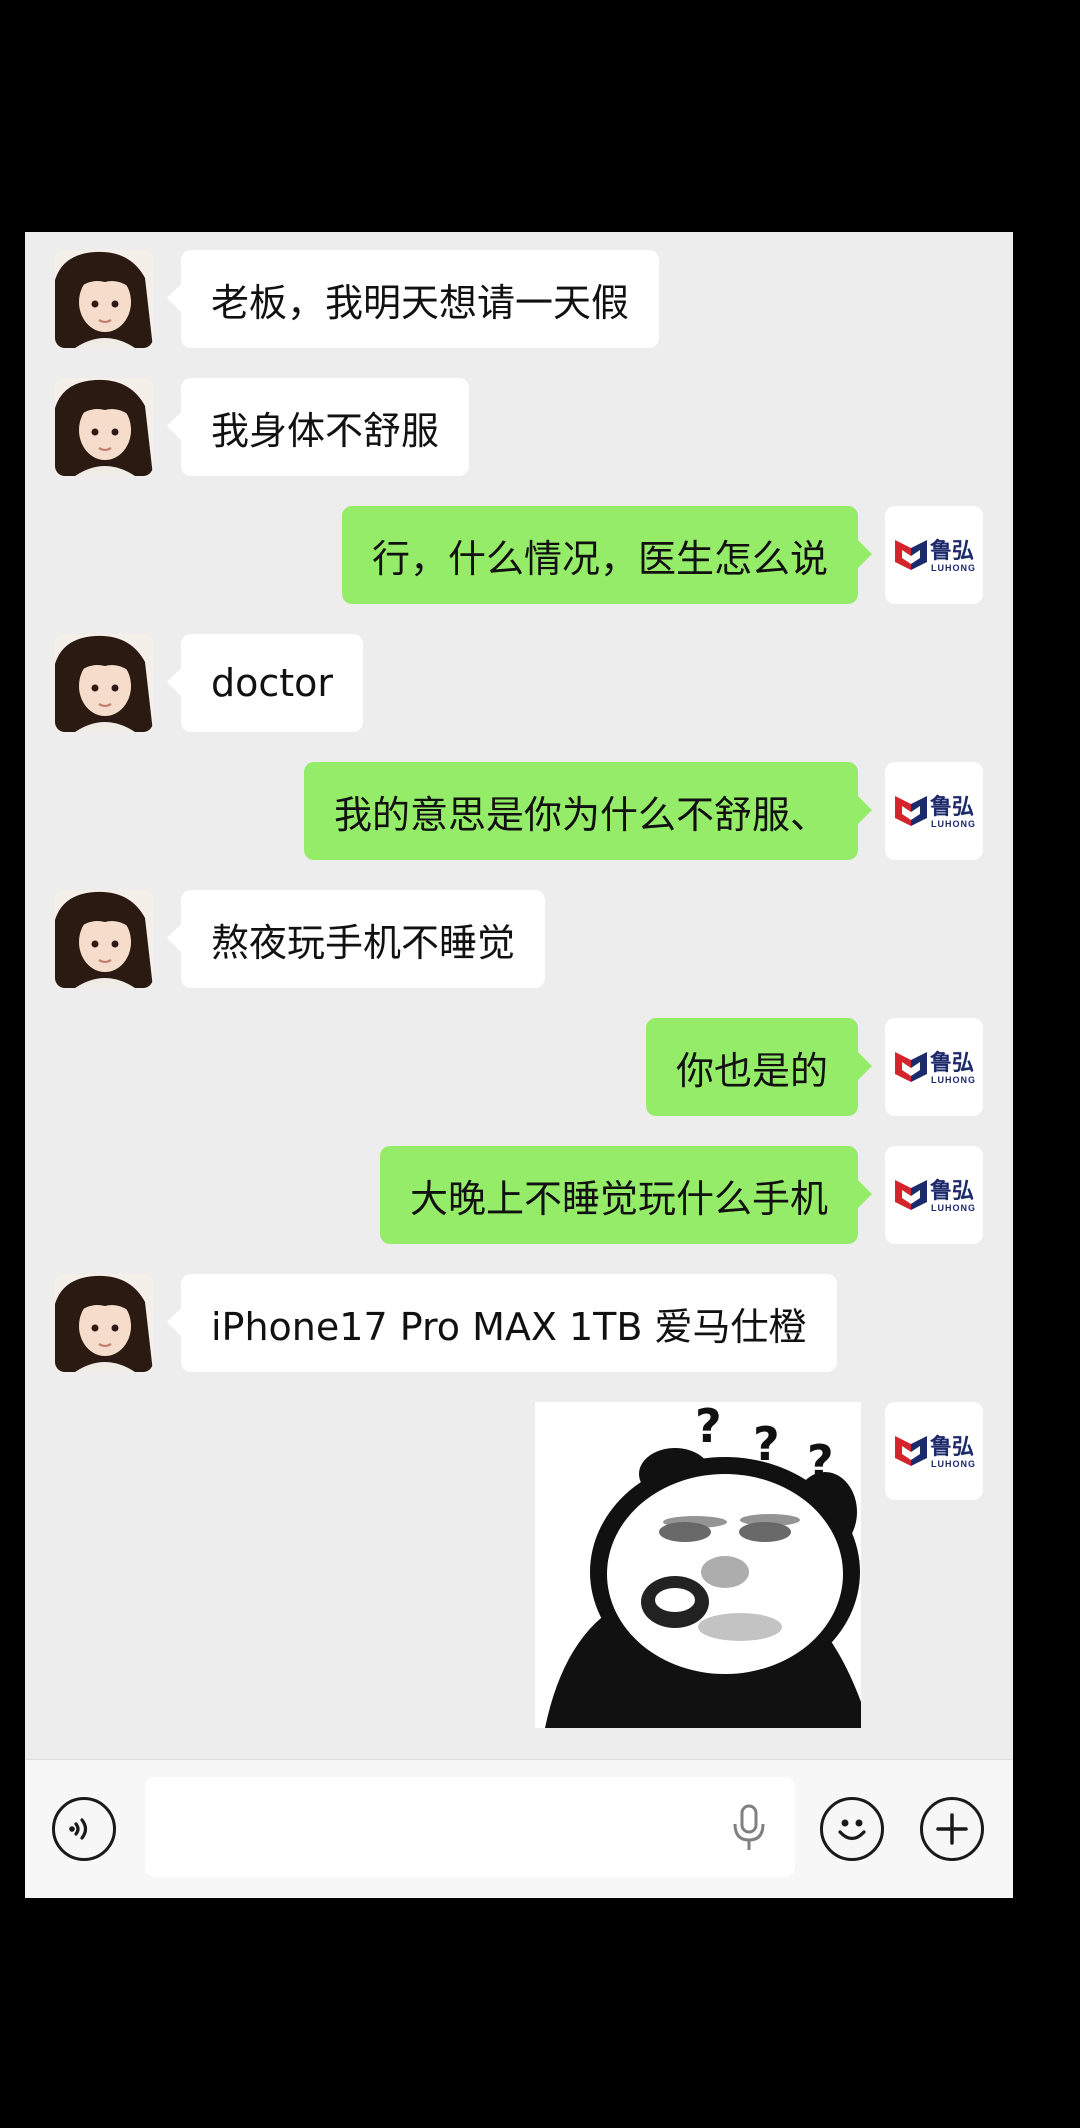 The image size is (1080, 2128). What do you see at coordinates (318, 427) in the screenshot?
I see `message-bubble: 我身体不舒服` at bounding box center [318, 427].